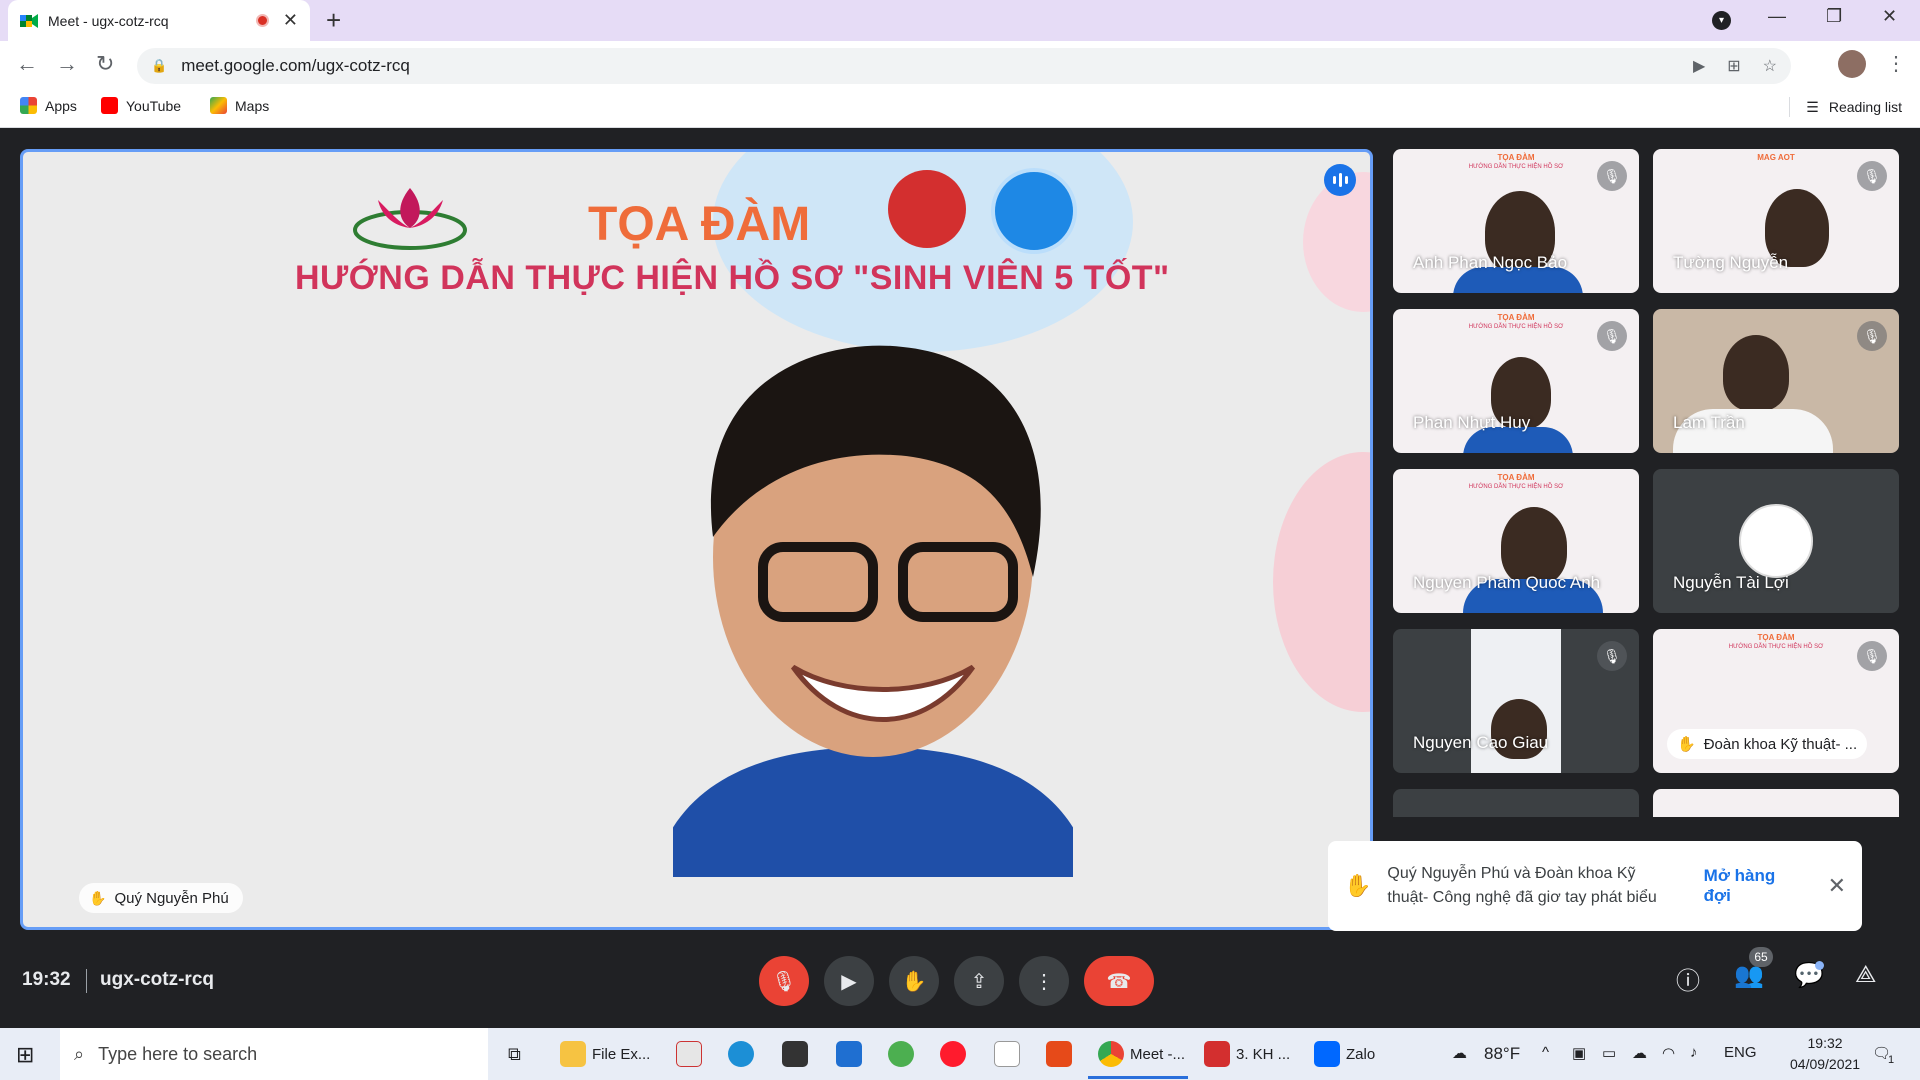  What do you see at coordinates (1579, 1053) in the screenshot?
I see `meet-tray-icon: ▣` at bounding box center [1579, 1053].